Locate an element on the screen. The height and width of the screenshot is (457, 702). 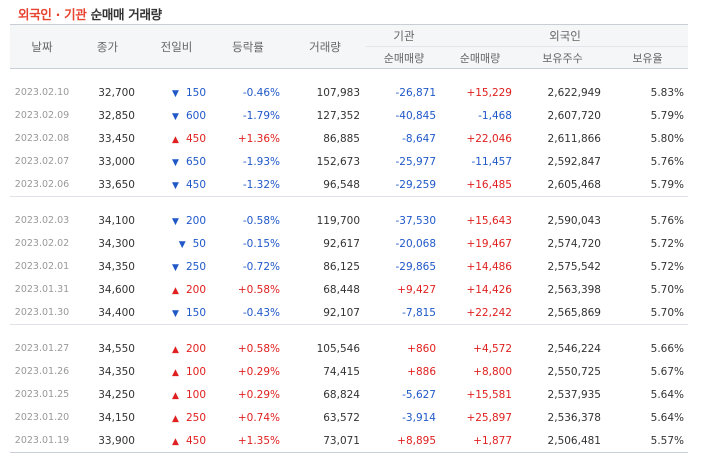
title-investor-label: 외국인 · 기관 is located at coordinates (52, 14).